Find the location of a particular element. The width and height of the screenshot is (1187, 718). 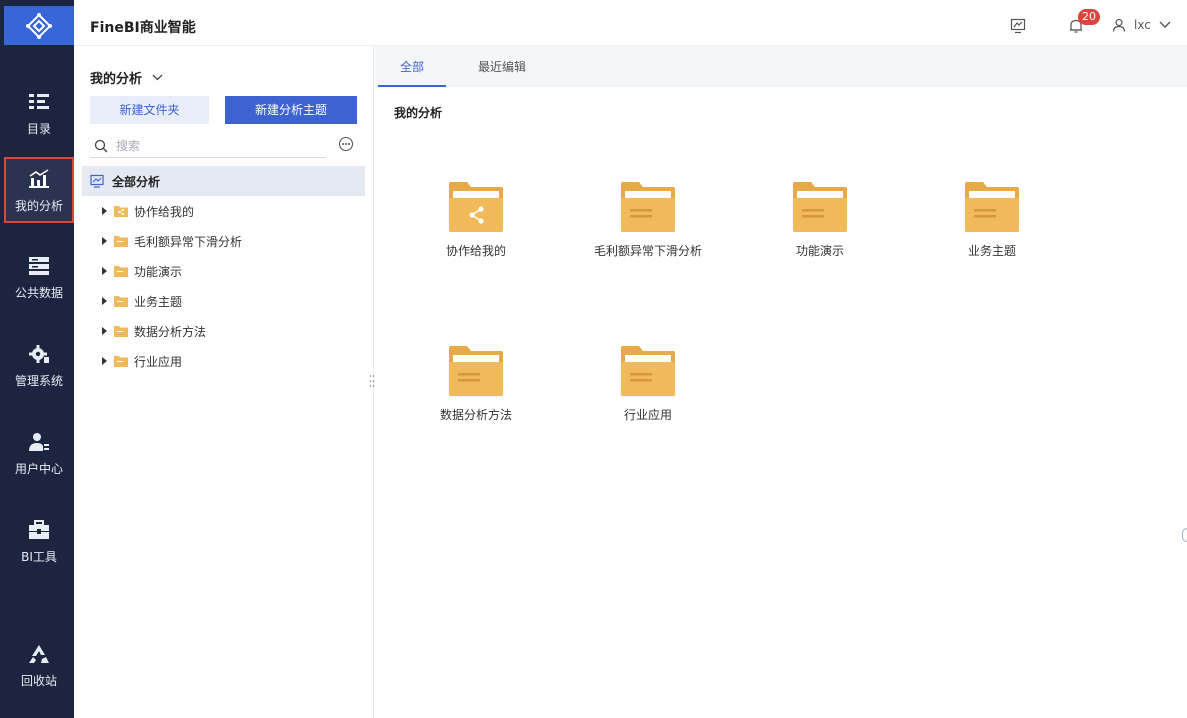

folder-tile: 毛利额异常下滑分析 is located at coordinates (648, 227).